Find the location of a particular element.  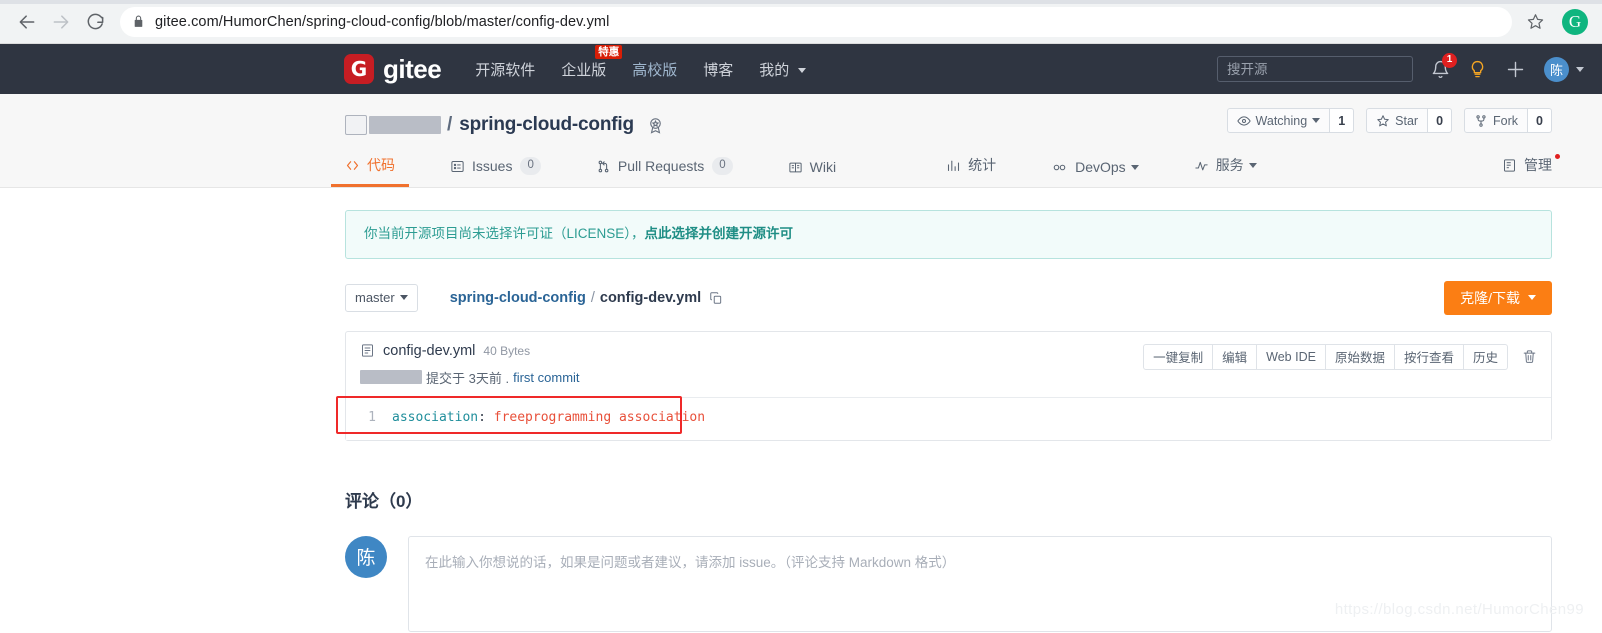

yaml-colon: : is located at coordinates (482, 417).